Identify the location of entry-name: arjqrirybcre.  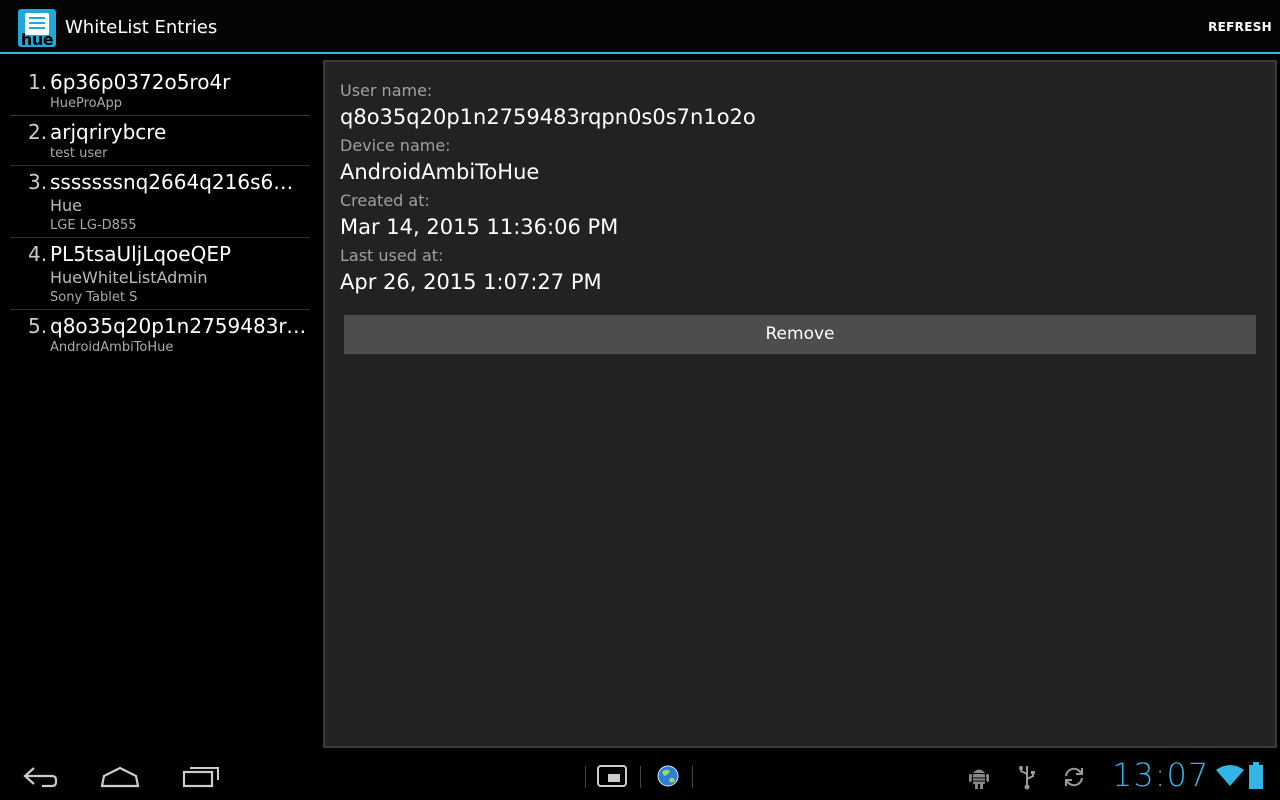
(108, 132).